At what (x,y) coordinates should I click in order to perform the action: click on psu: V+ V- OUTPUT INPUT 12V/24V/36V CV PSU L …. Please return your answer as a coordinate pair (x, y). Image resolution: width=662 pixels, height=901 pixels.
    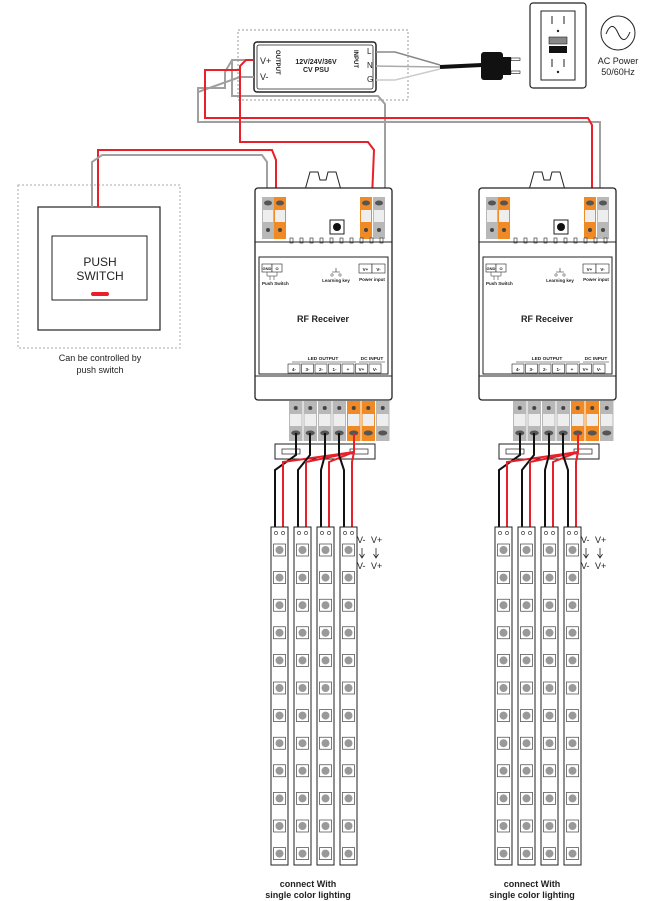
    Looking at the image, I should click on (323, 65).